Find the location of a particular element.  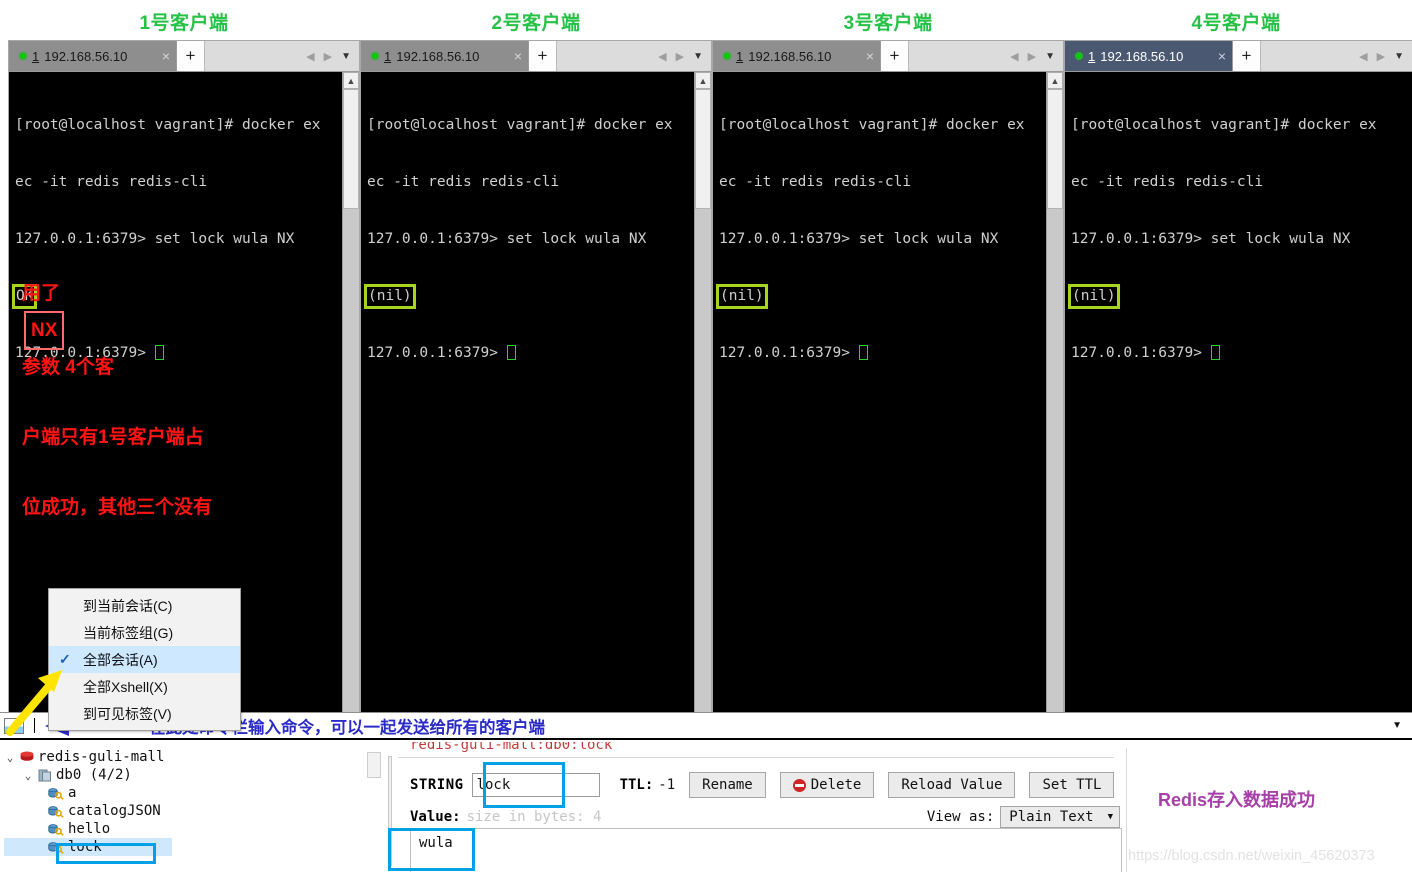

set-ttl-button: Set TTL is located at coordinates (1072, 785).